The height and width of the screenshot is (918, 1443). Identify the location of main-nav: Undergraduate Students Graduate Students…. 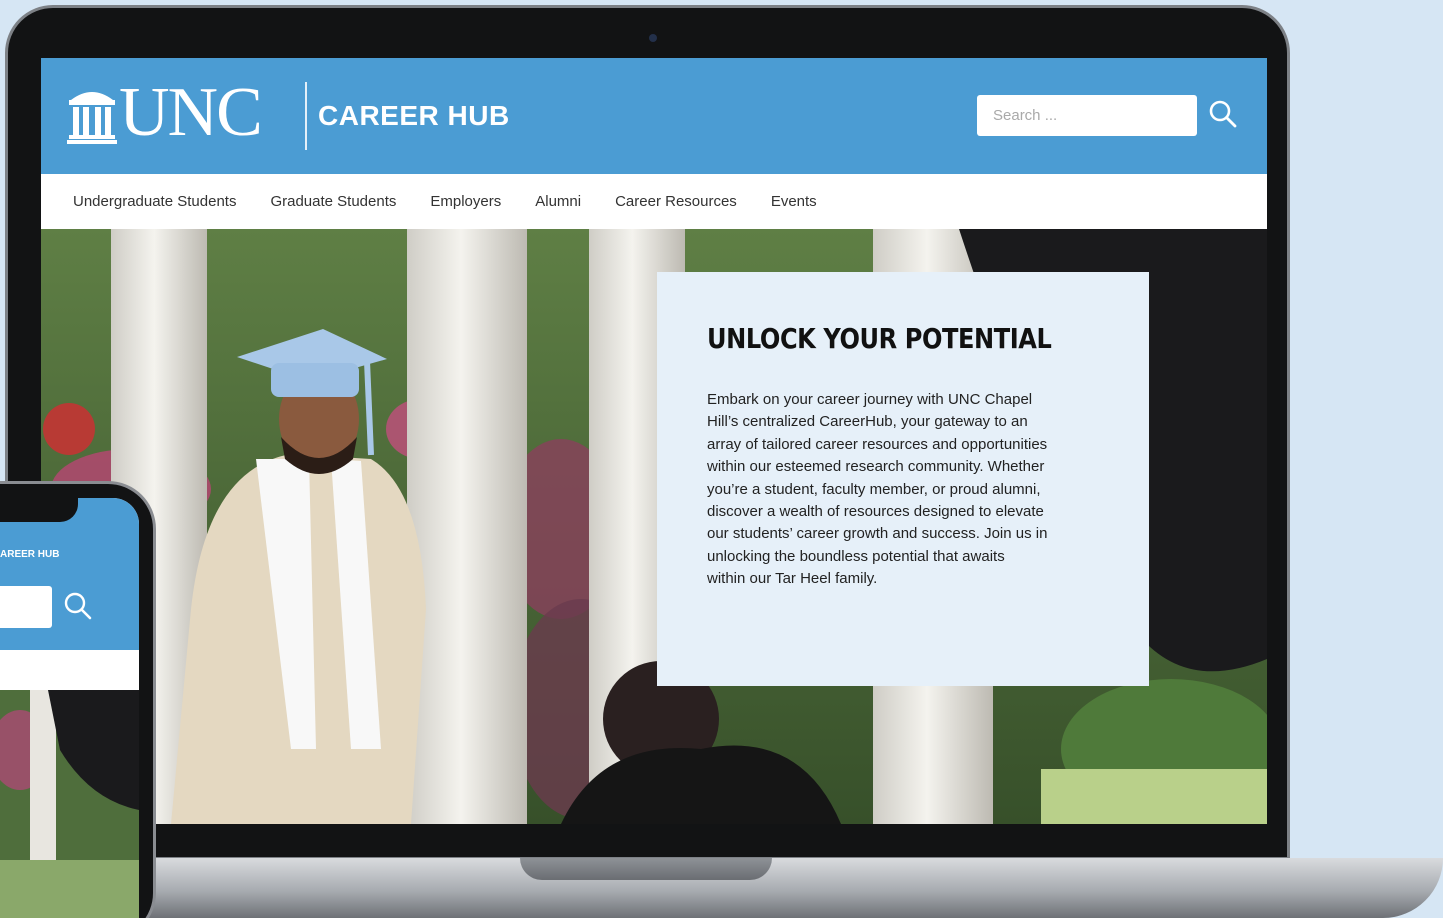
(654, 201).